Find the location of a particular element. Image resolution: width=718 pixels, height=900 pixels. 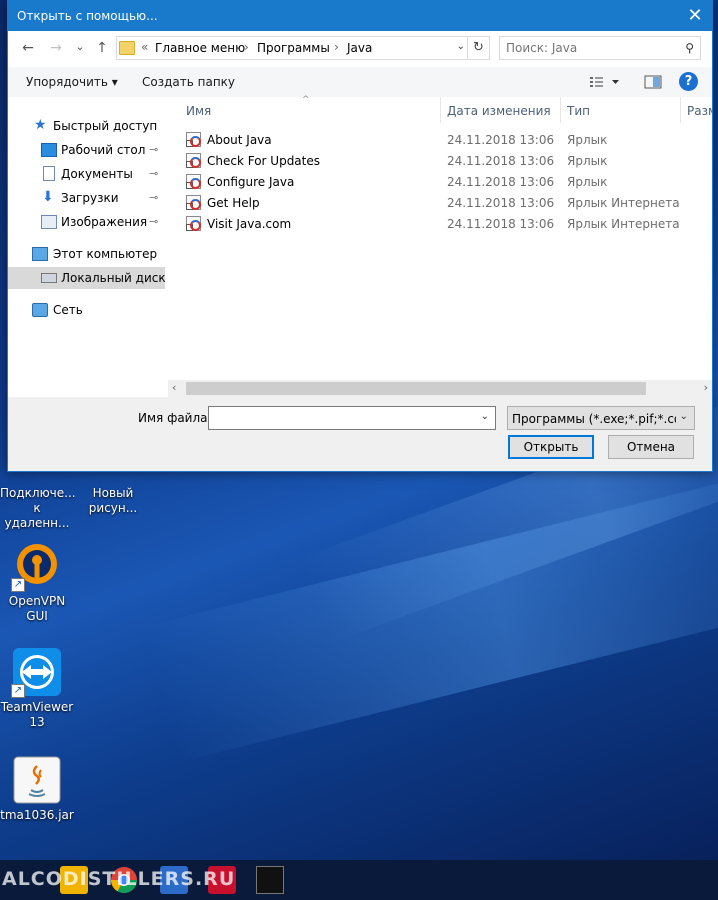

column-header-label: Дата изменения is located at coordinates (499, 111).